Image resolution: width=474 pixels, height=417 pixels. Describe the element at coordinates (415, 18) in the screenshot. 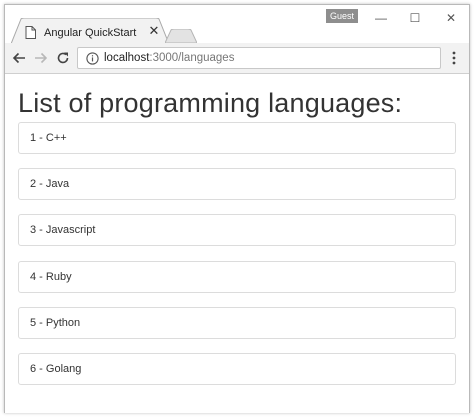

I see `maximize-icon: ☐` at that location.